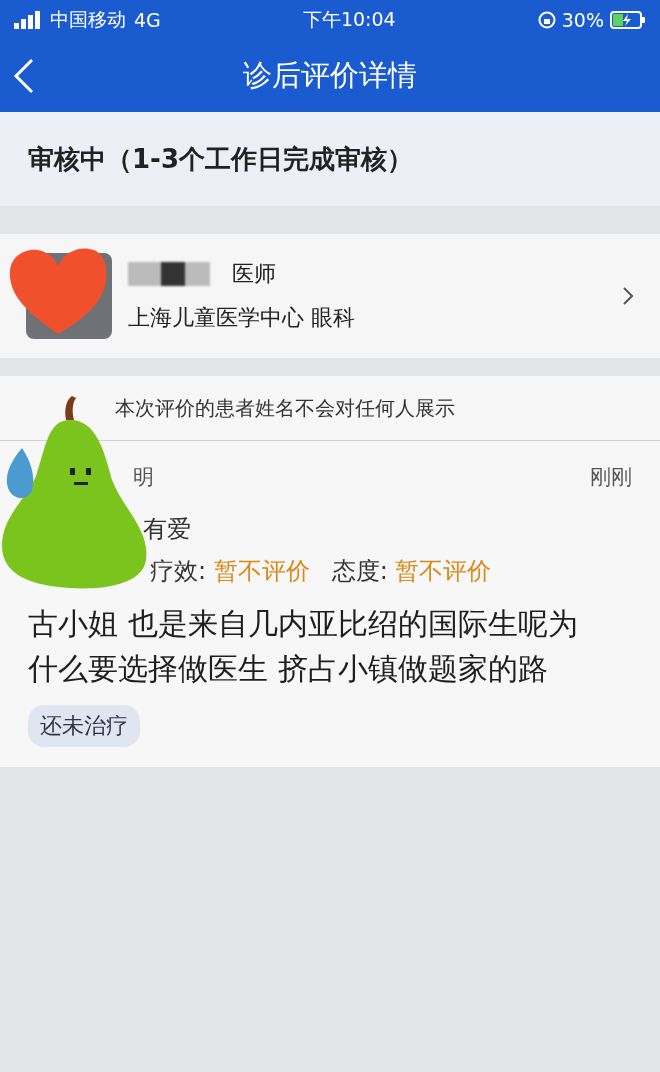 This screenshot has height=1072, width=660. I want to click on battery-percent: 30%, so click(582, 20).